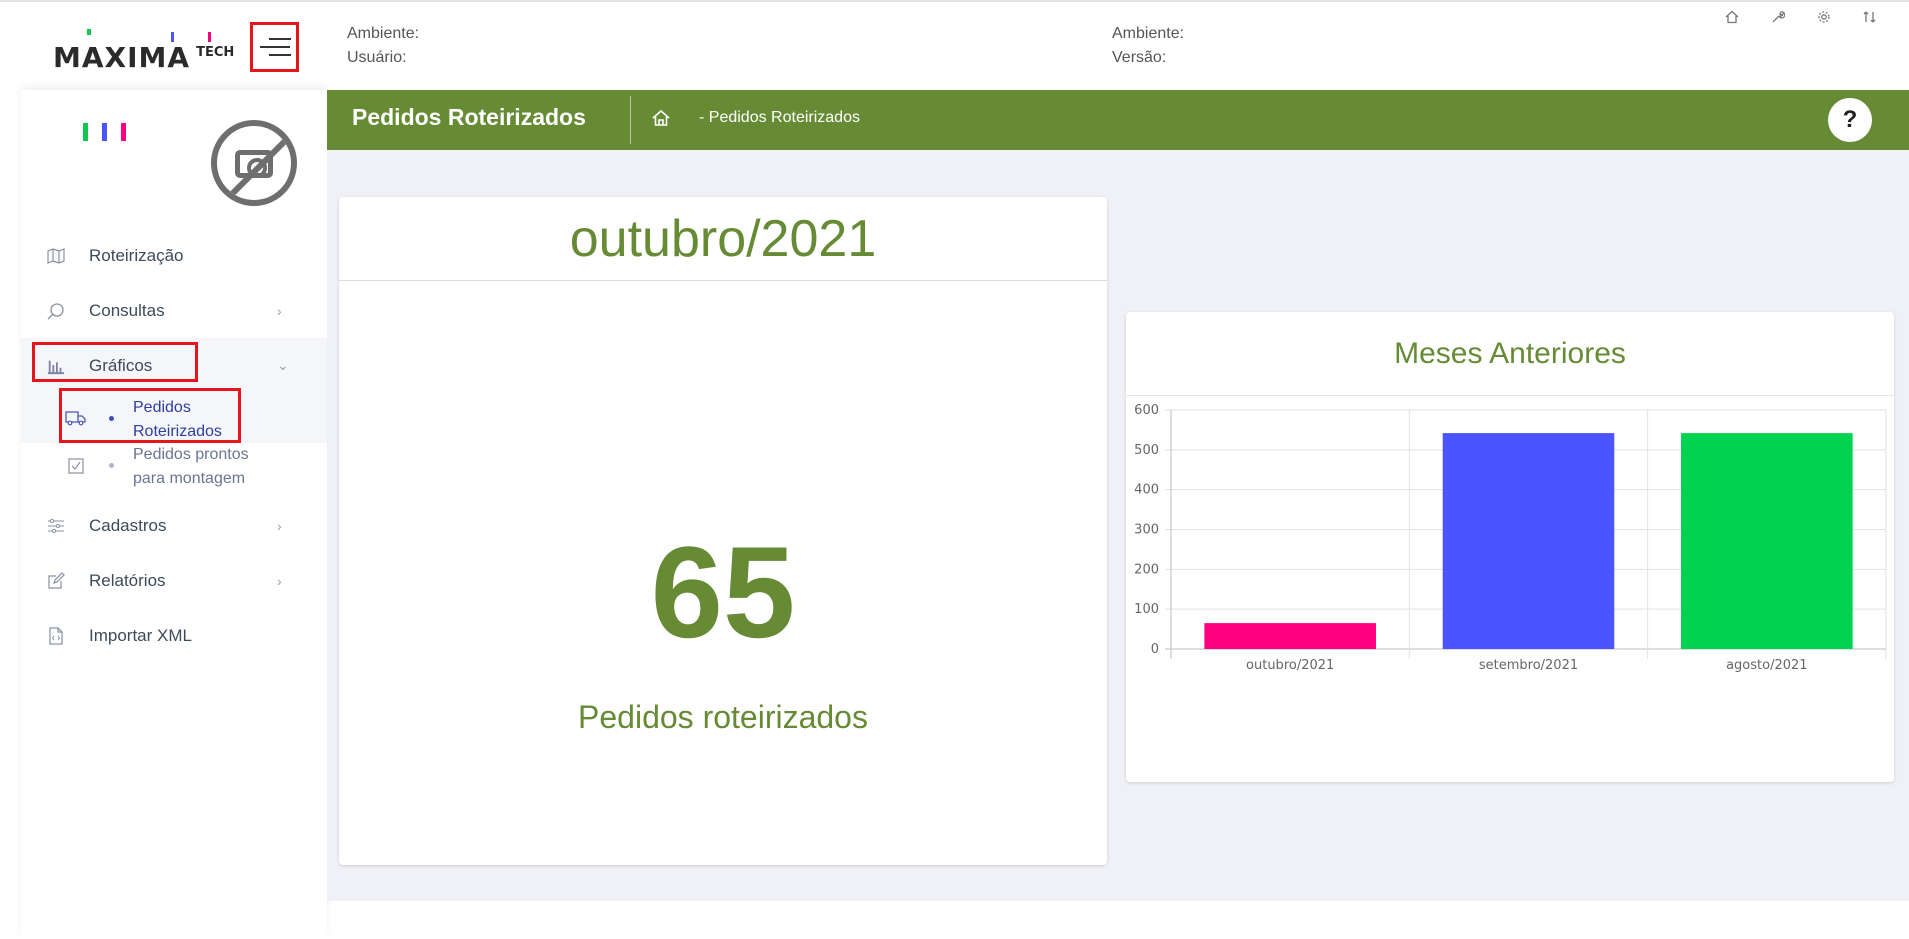 Image resolution: width=1909 pixels, height=939 pixels. I want to click on submenu-item-pedidos-roteirizados: Pedidos Roteirizados, so click(174, 418).